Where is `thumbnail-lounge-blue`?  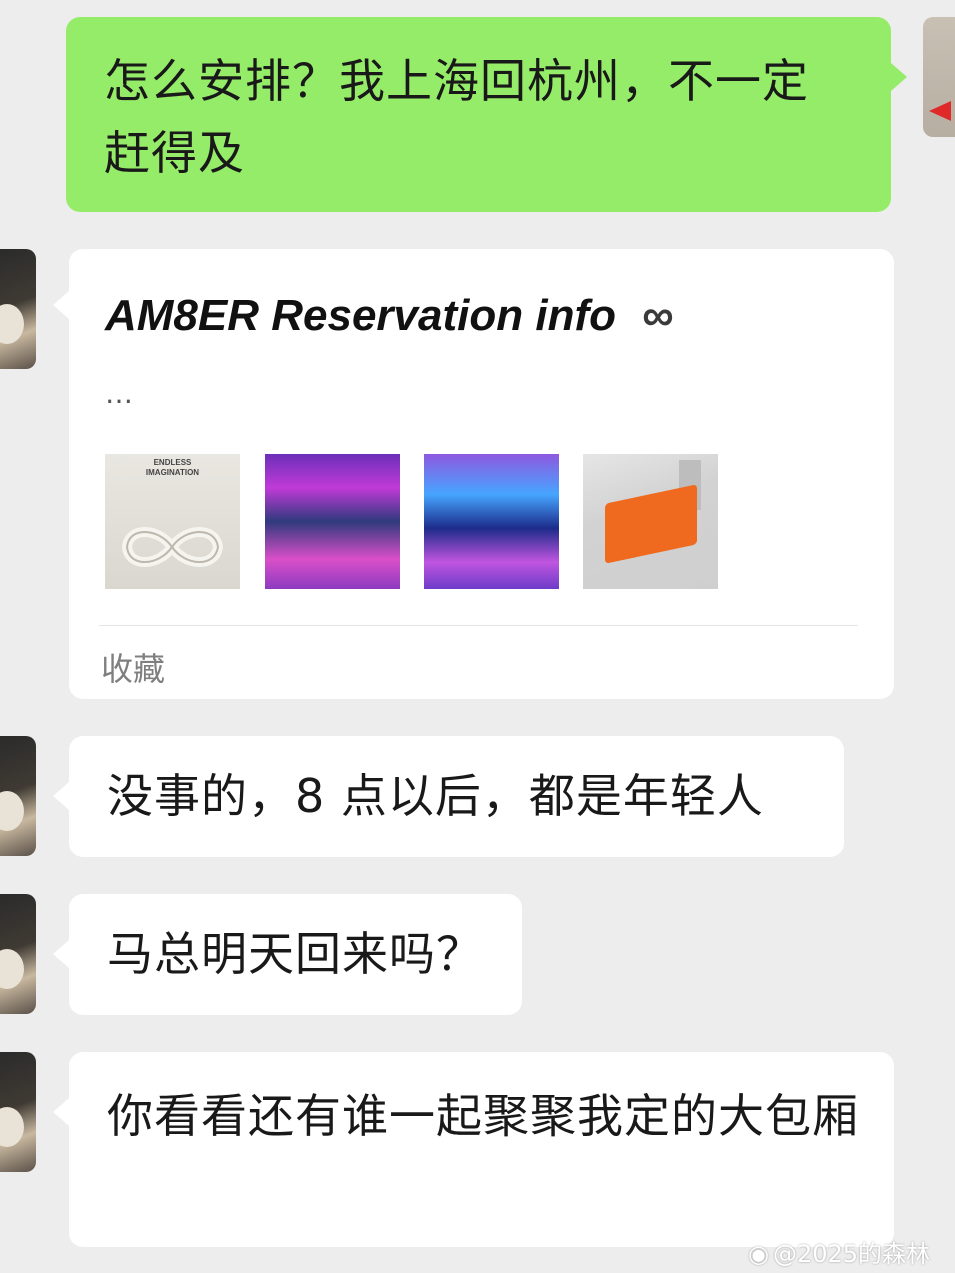 thumbnail-lounge-blue is located at coordinates (491, 521).